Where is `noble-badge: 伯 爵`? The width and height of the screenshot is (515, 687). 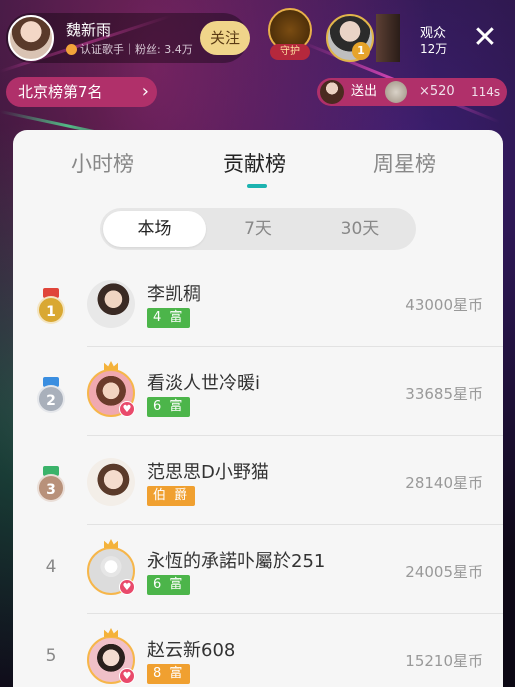 noble-badge: 伯 爵 is located at coordinates (171, 496).